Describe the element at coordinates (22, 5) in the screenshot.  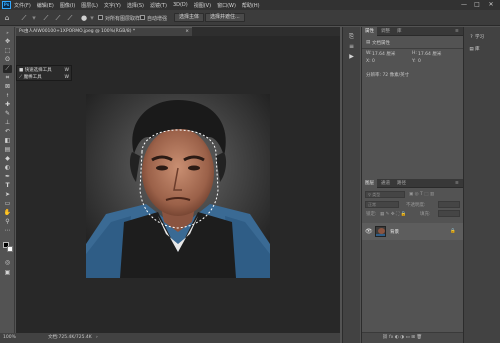
I see `menu-file: 文件(F)` at that location.